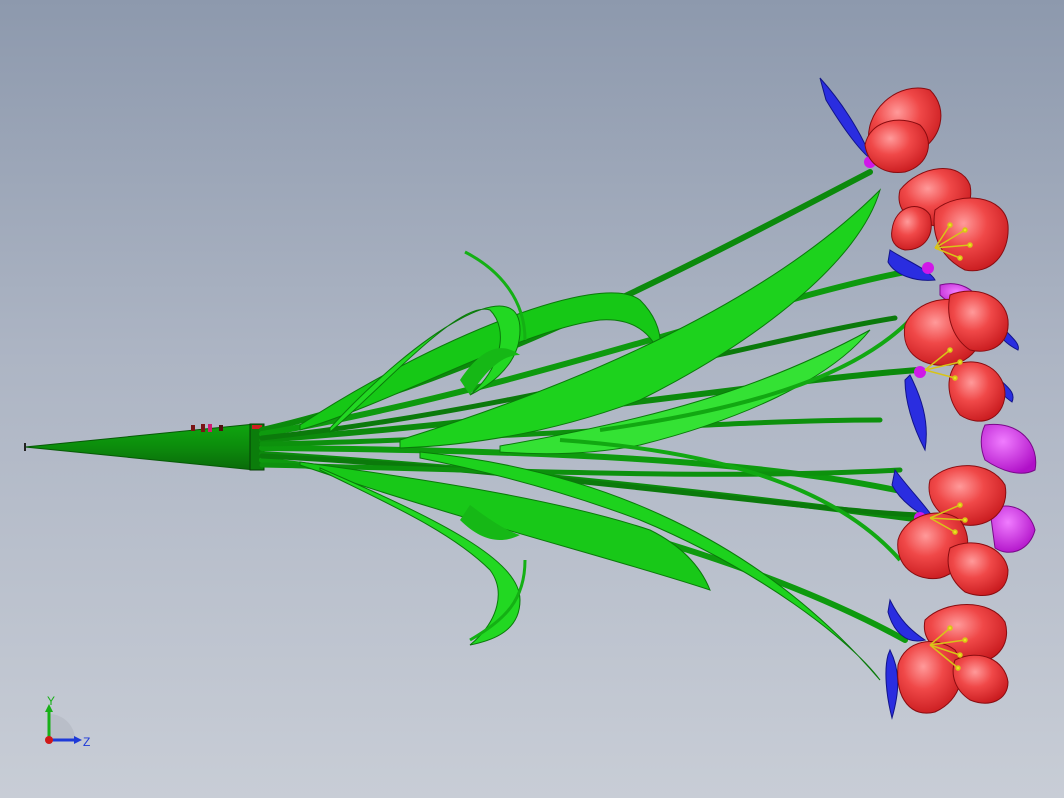 The width and height of the screenshot is (1064, 798). I want to click on flowers, so click(936, 400).